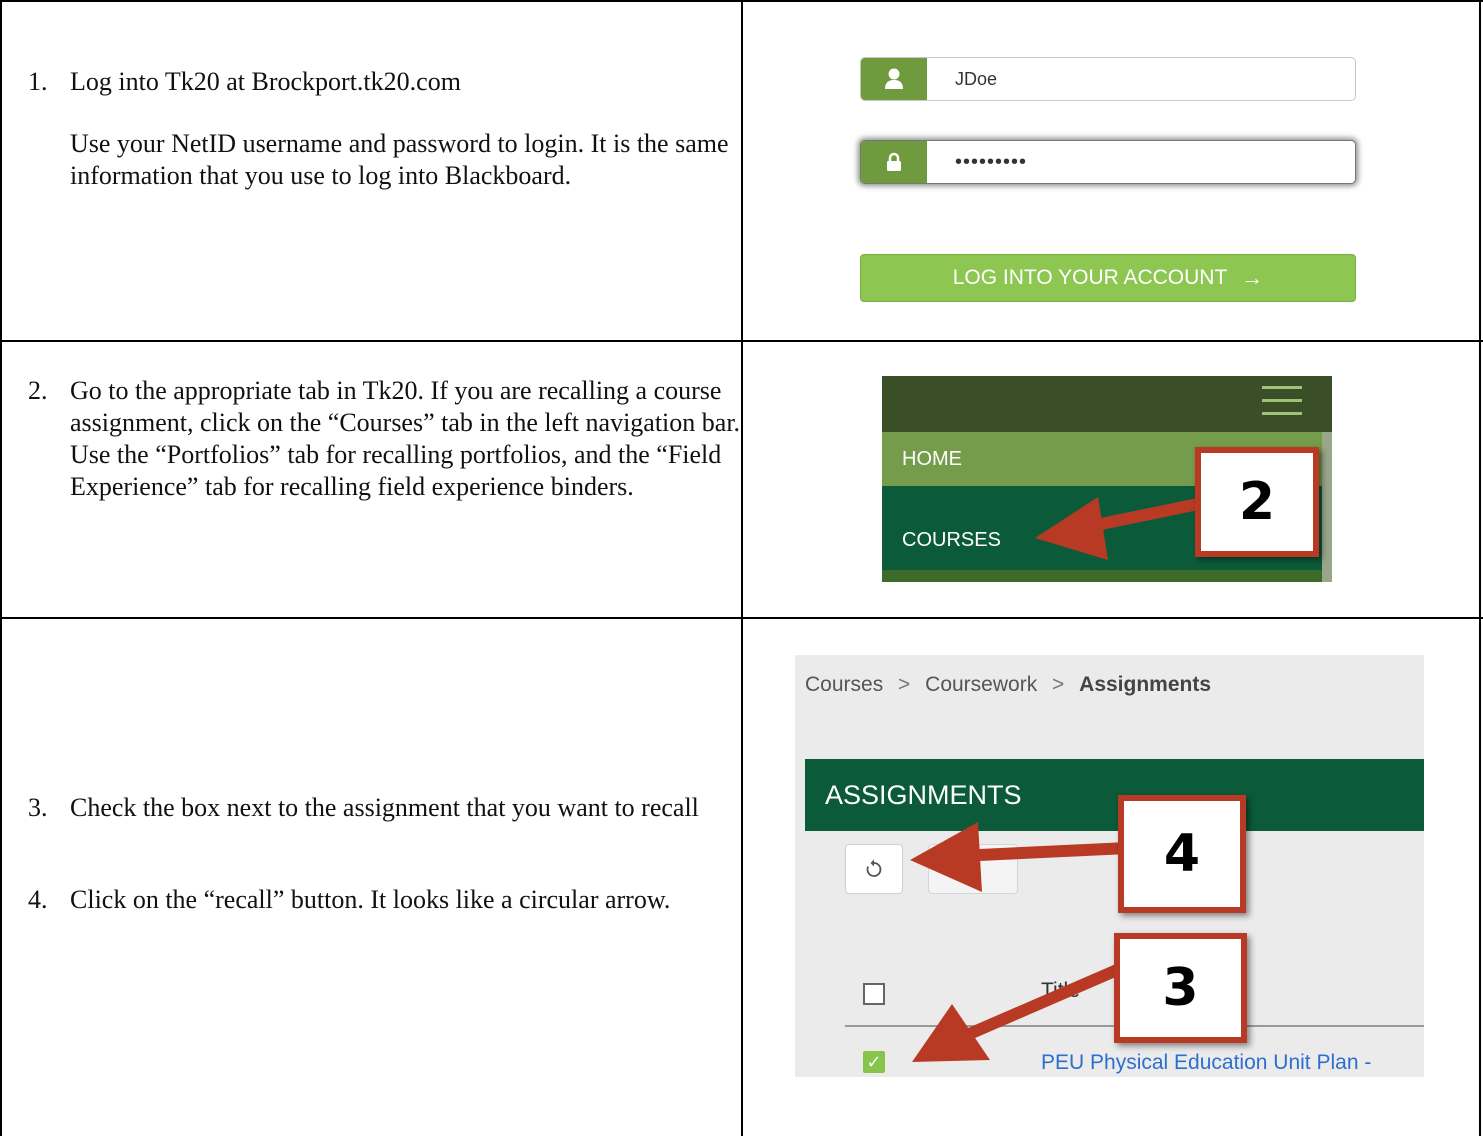 Image resolution: width=1483 pixels, height=1136 pixels. What do you see at coordinates (1206, 1063) in the screenshot?
I see `assignment-title-link: PEU Physical Education Unit Plan -` at bounding box center [1206, 1063].